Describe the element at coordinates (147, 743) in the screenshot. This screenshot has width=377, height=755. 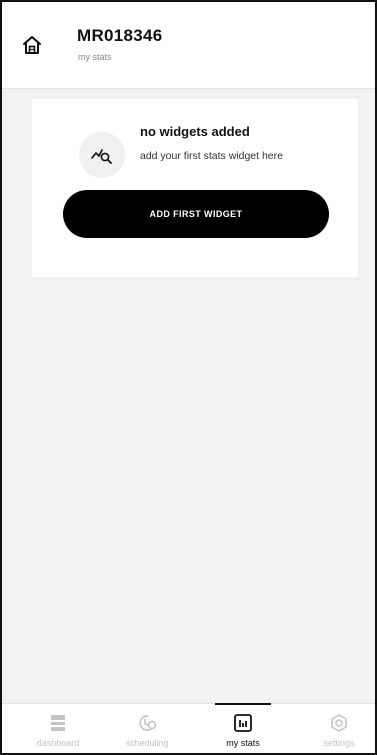
I see `tab-label: scheduling` at that location.